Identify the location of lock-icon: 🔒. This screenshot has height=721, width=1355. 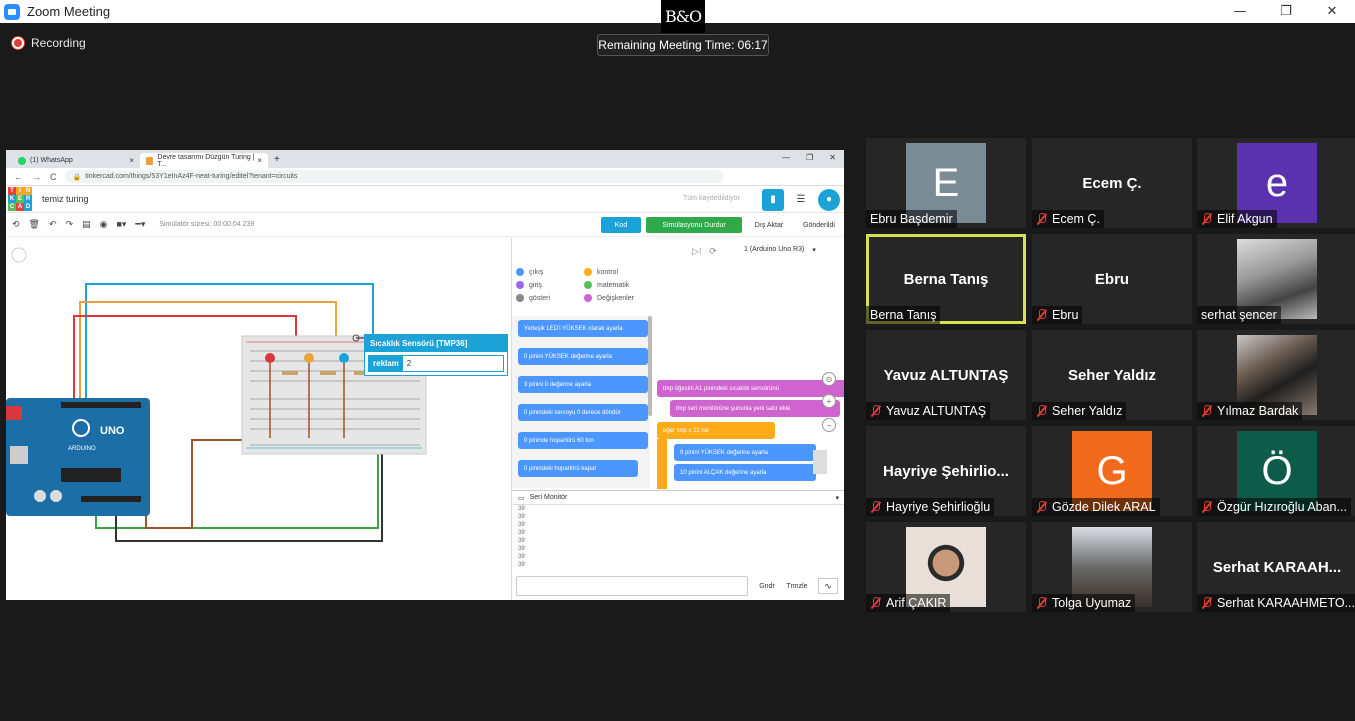
(77, 177).